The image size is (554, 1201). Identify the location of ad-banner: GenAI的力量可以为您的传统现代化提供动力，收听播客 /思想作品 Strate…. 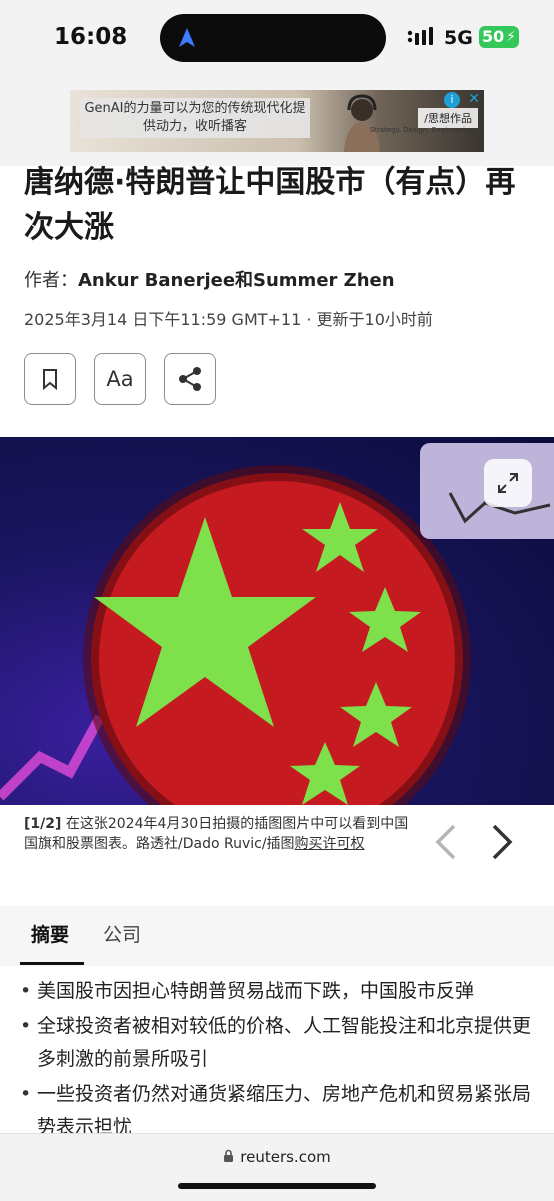
(277, 121).